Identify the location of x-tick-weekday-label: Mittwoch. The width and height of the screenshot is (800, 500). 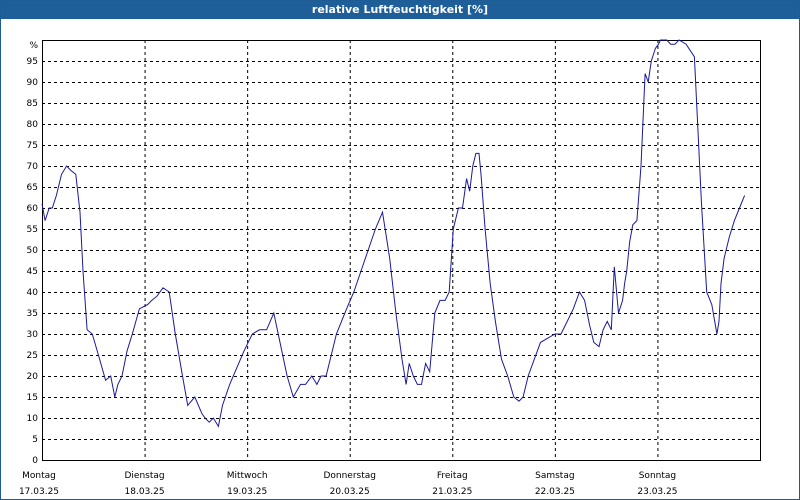
(247, 476).